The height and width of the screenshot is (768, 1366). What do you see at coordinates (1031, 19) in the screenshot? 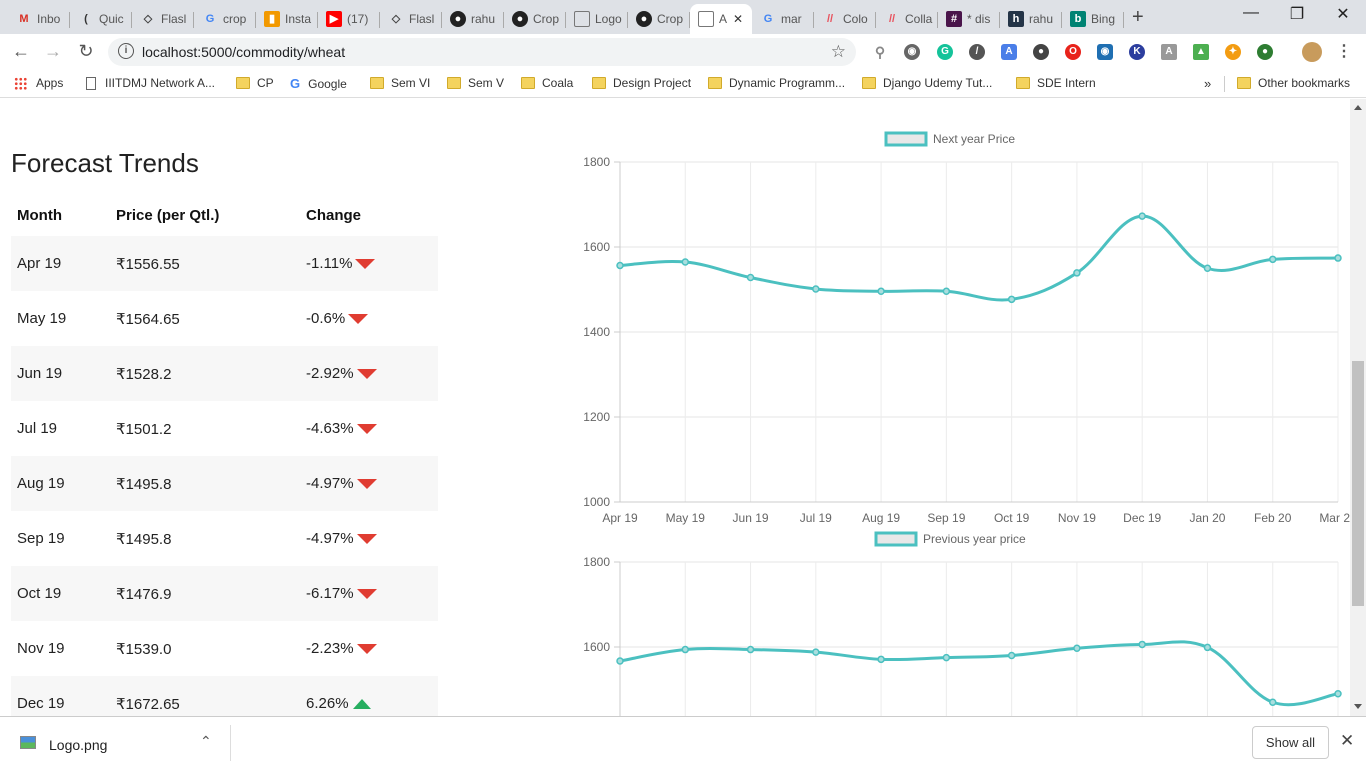
I see `tab-16: h rahu` at bounding box center [1031, 19].